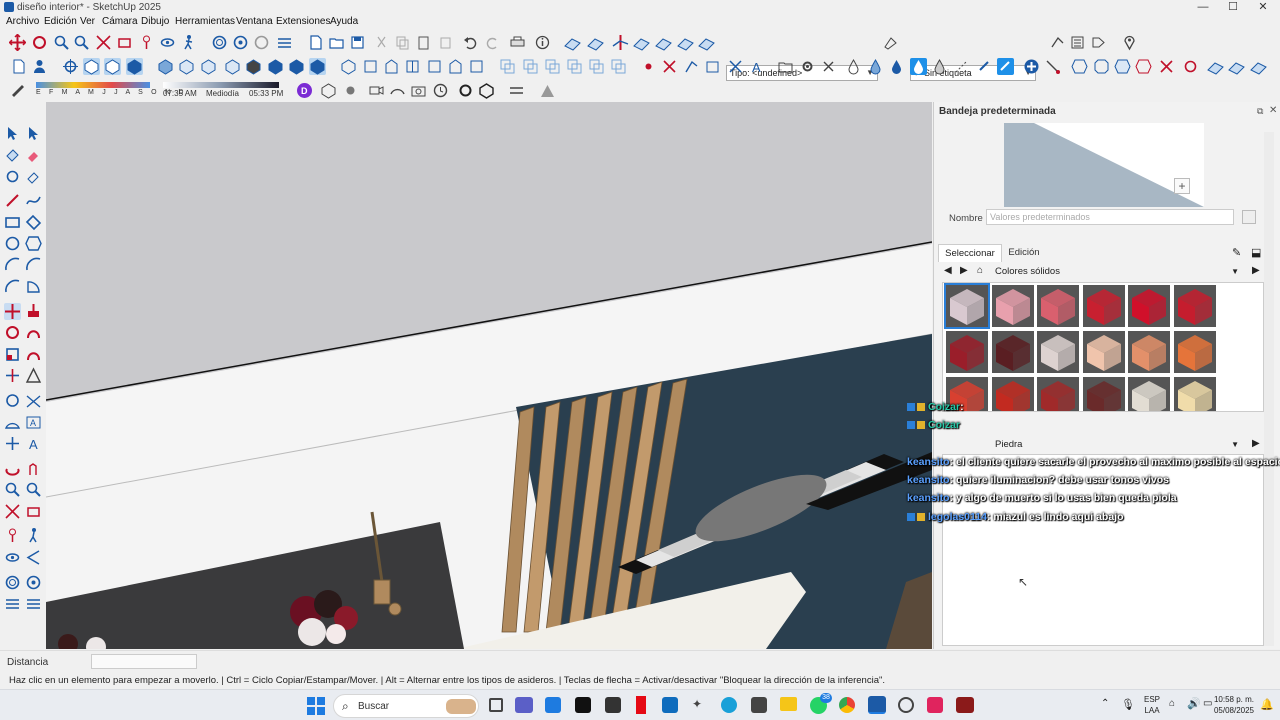 This screenshot has width=1280, height=720. I want to click on eyedropper-icon: ✎, so click(1236, 252).